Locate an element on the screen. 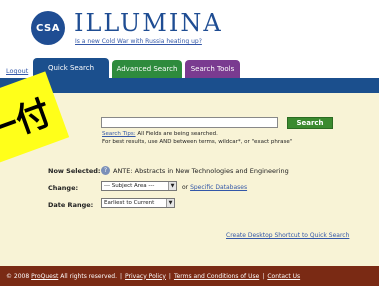  desktop-shortcut-link: Create Desktop Shortcut to Quick Search is located at coordinates (287, 235).